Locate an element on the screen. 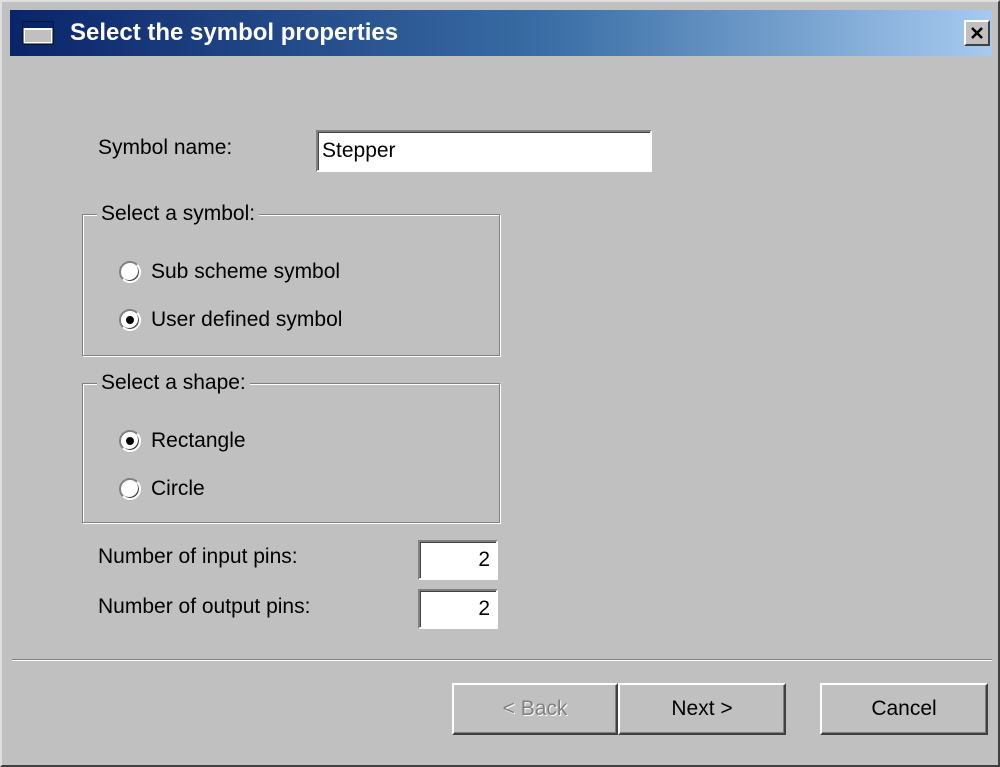 The width and height of the screenshot is (1000, 767). close-button is located at coordinates (977, 33).